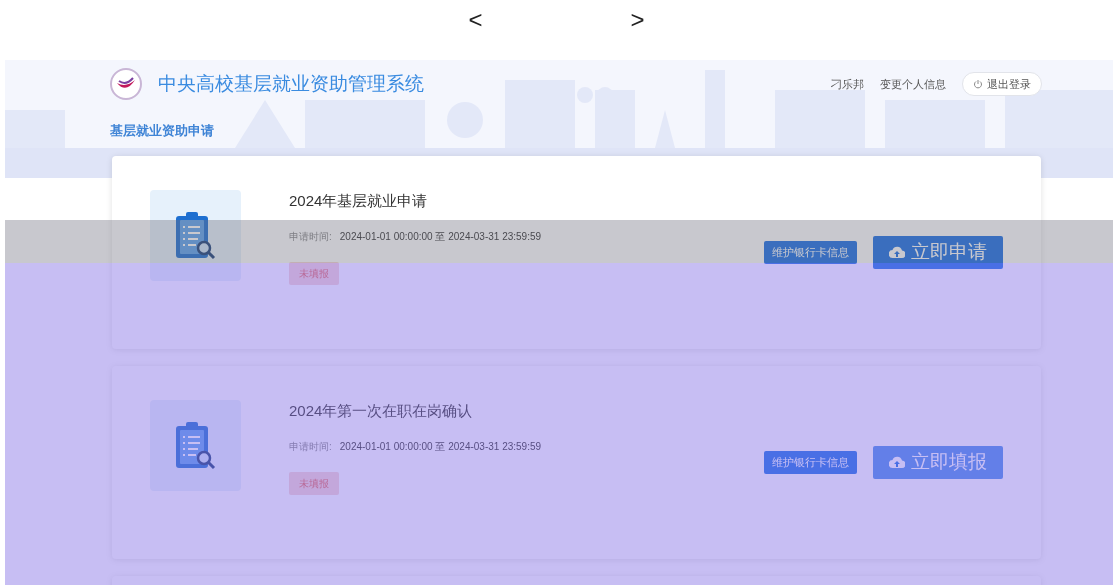 The height and width of the screenshot is (585, 1113). What do you see at coordinates (913, 84) in the screenshot?
I see `profile-link: 变更个人信息` at bounding box center [913, 84].